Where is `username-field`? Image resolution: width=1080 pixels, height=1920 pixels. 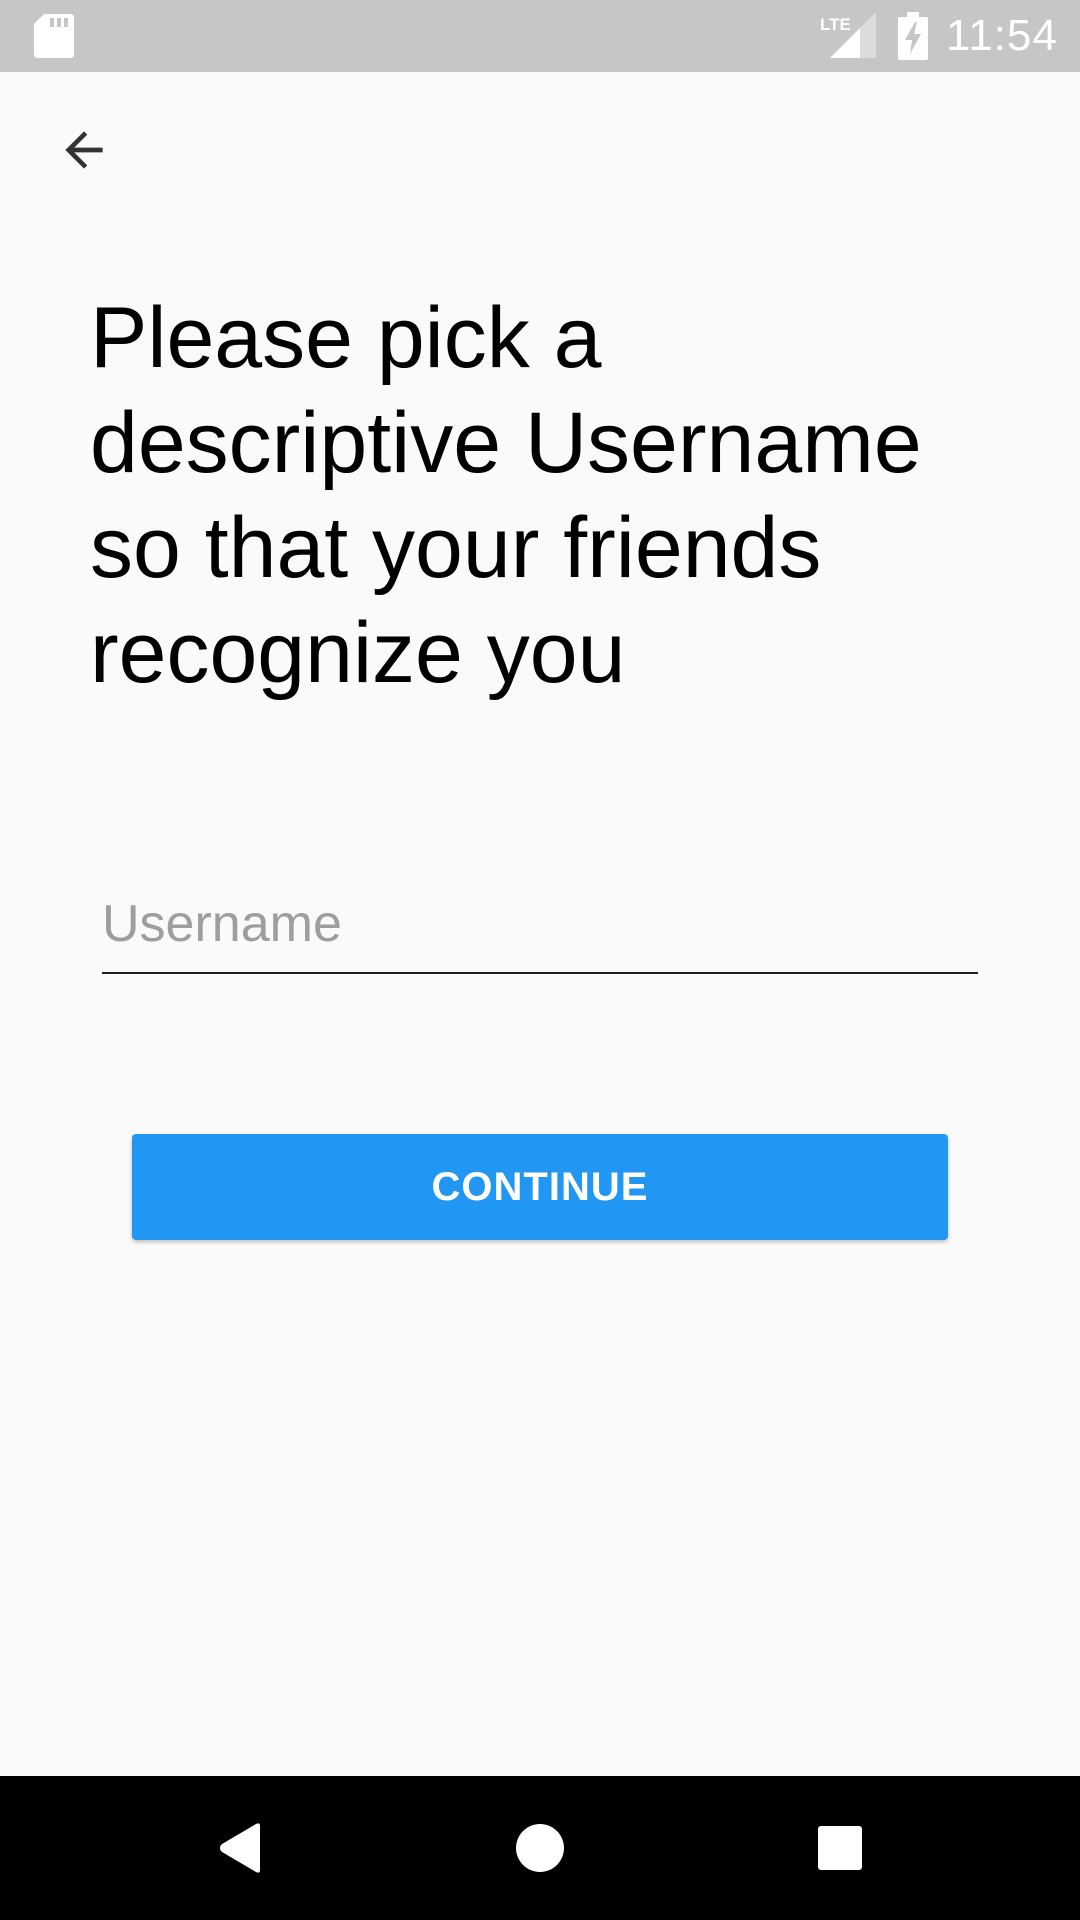 username-field is located at coordinates (540, 927).